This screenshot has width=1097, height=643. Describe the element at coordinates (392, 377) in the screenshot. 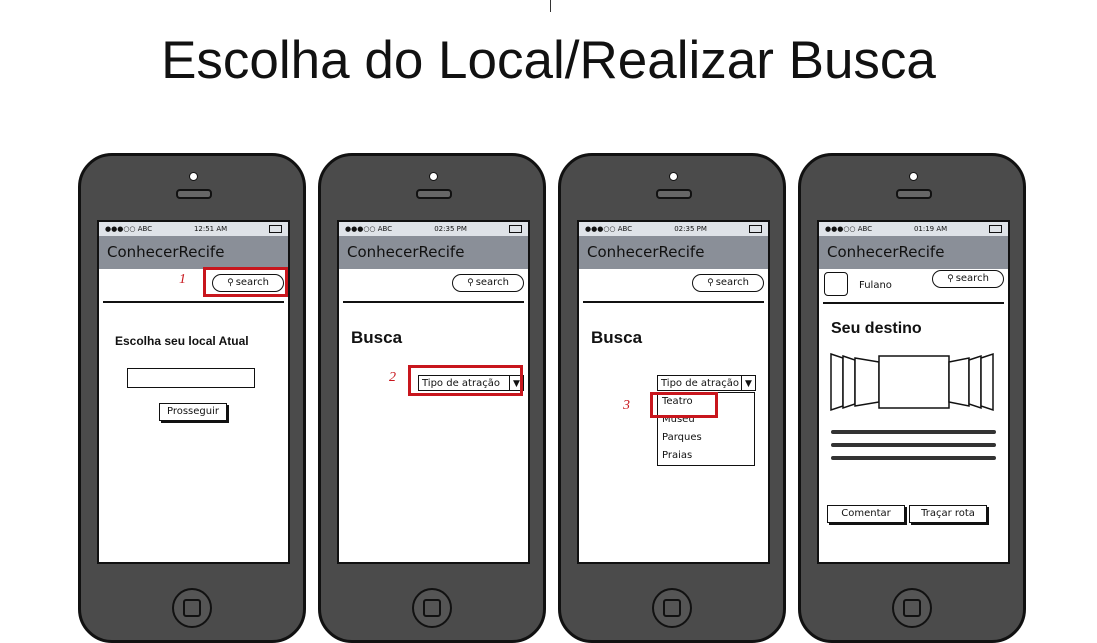

I see `step-number-2: 2` at that location.